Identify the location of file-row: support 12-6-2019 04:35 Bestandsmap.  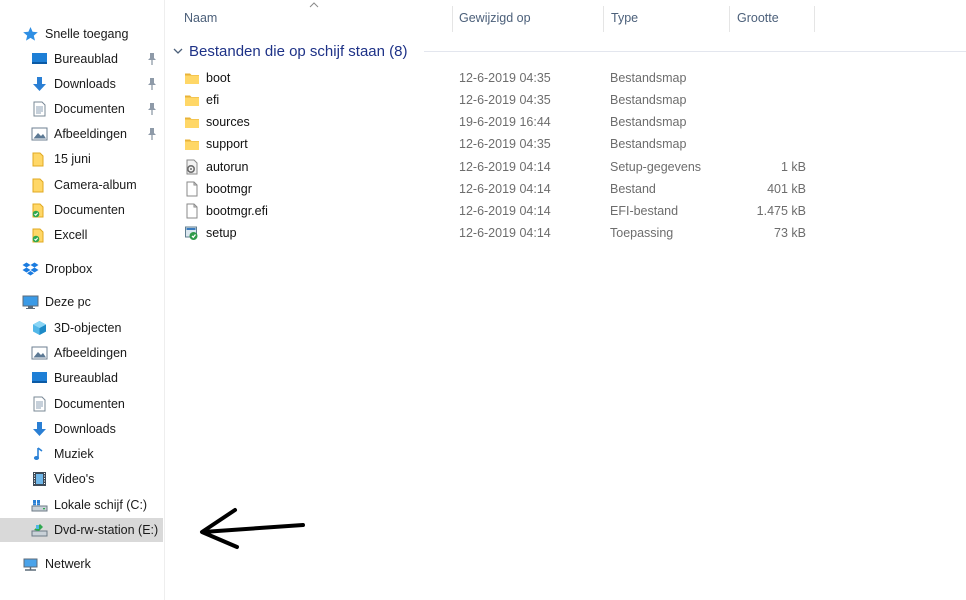
(496, 144).